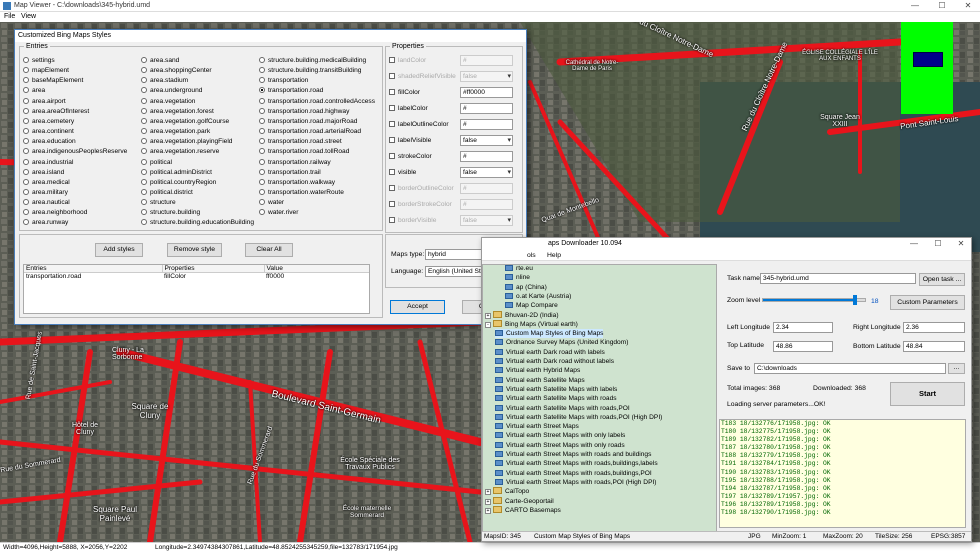 Image resolution: width=980 pixels, height=551 pixels. I want to click on zoom-slider, so click(814, 300).